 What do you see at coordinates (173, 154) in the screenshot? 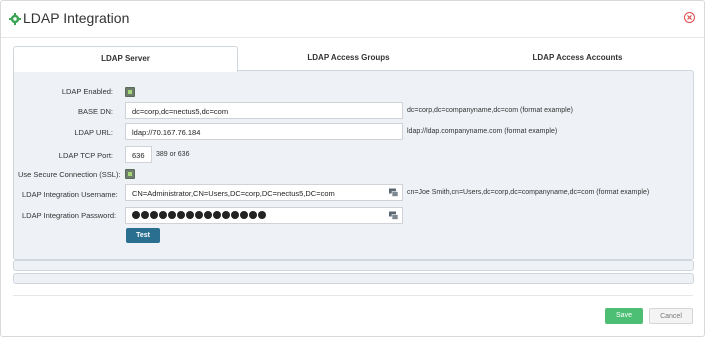
I see `tcp-port-hint: 389 or 636` at bounding box center [173, 154].